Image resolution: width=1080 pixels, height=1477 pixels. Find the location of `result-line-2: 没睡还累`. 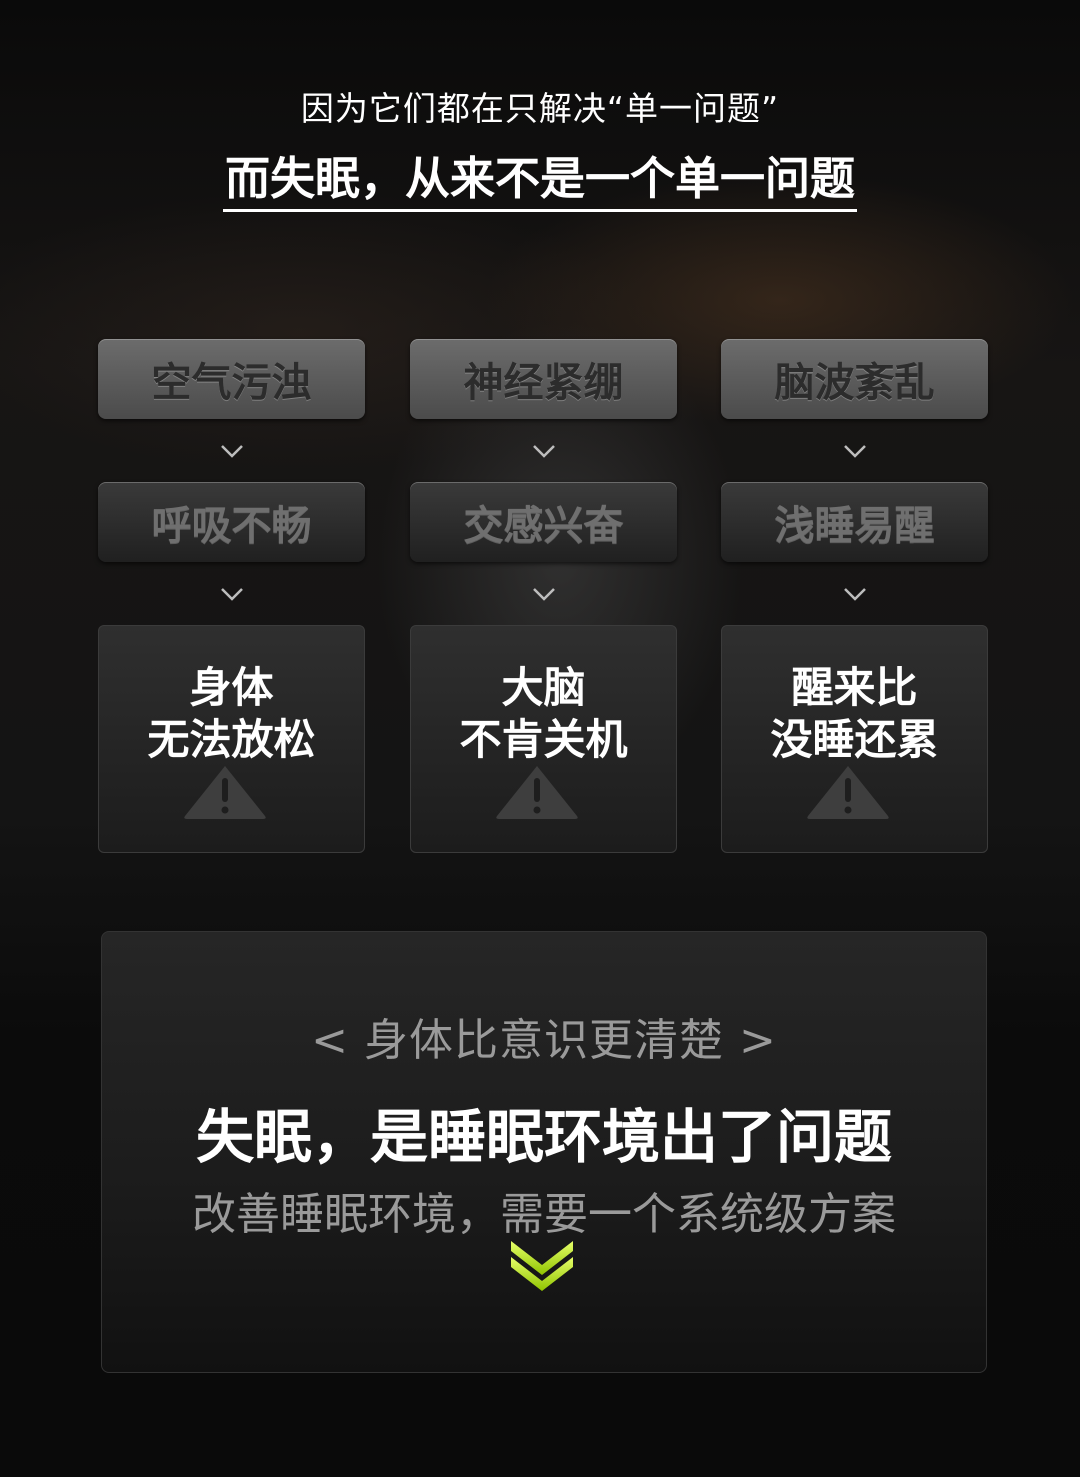

result-line-2: 没睡还累 is located at coordinates (854, 739).